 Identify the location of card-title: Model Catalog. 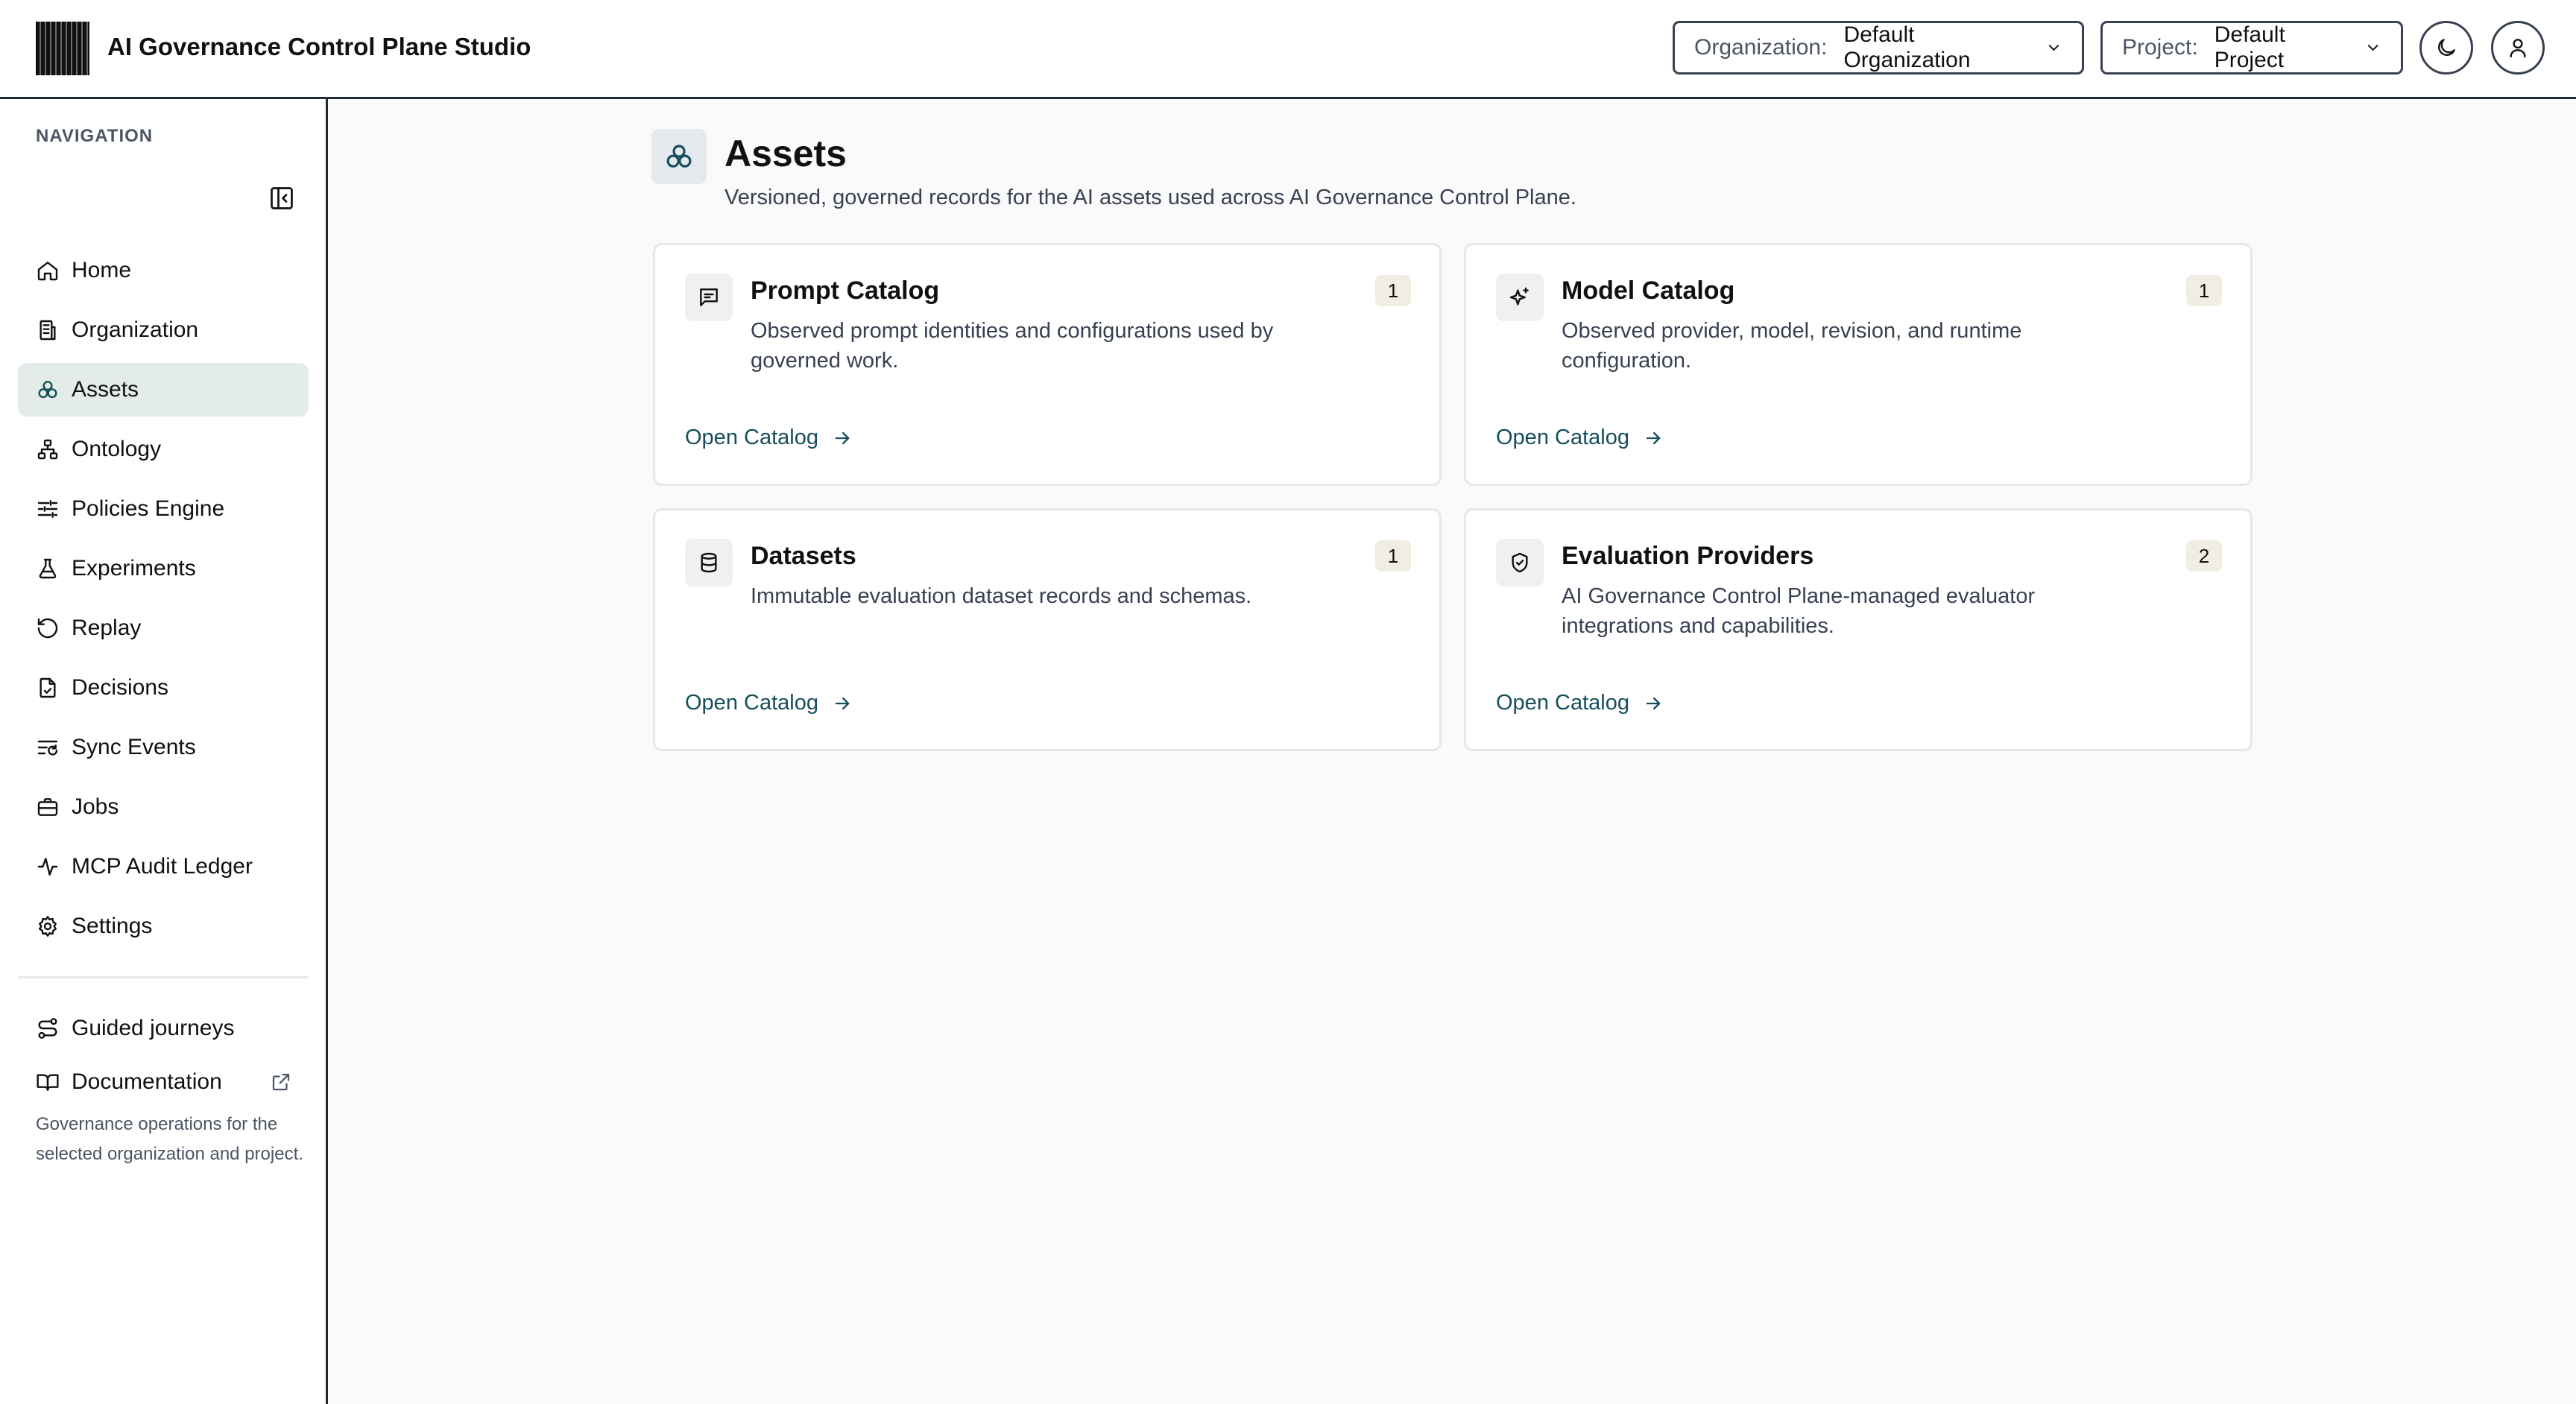
(1648, 290).